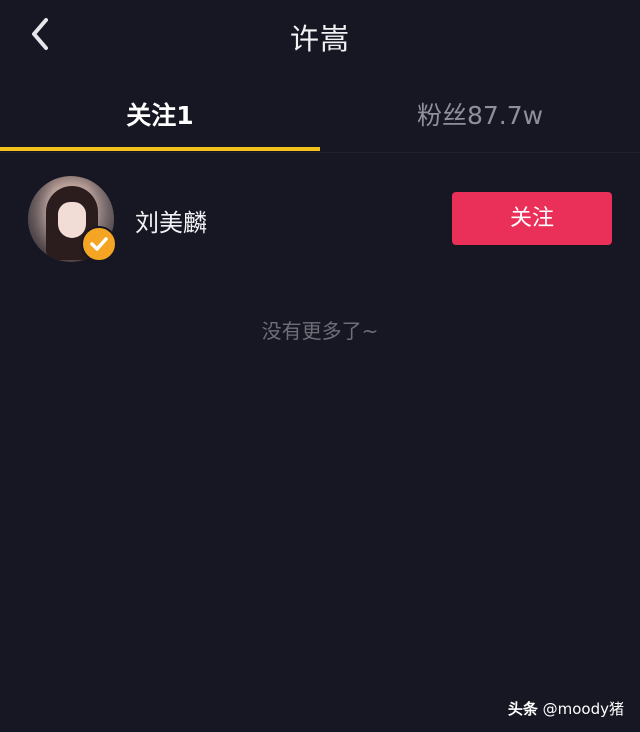 This screenshot has height=732, width=640. I want to click on tab-fans: 粉丝87.7w, so click(480, 116).